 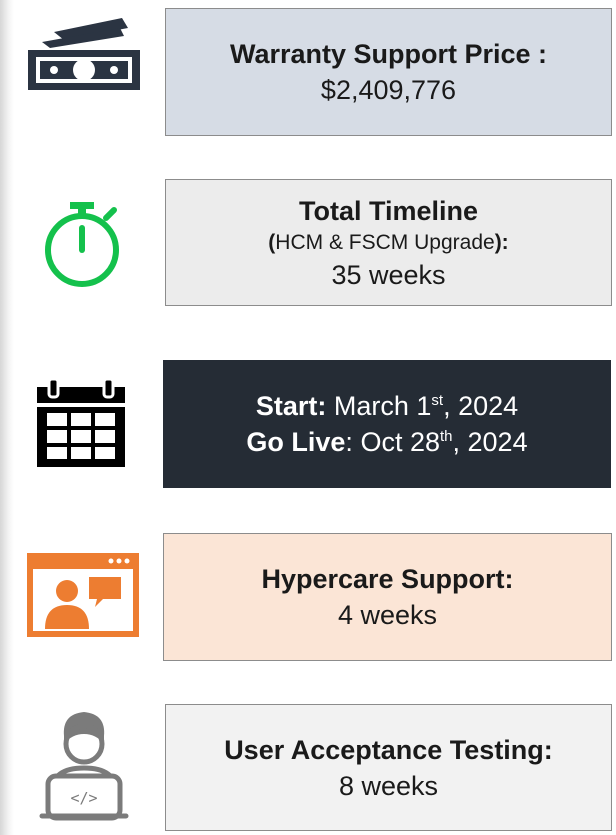 I want to click on timeline-value: 35 weeks, so click(x=388, y=274).